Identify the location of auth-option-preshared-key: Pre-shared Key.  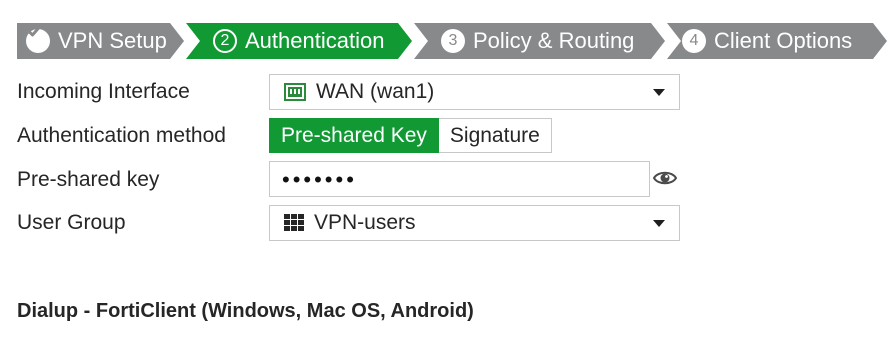
(354, 135).